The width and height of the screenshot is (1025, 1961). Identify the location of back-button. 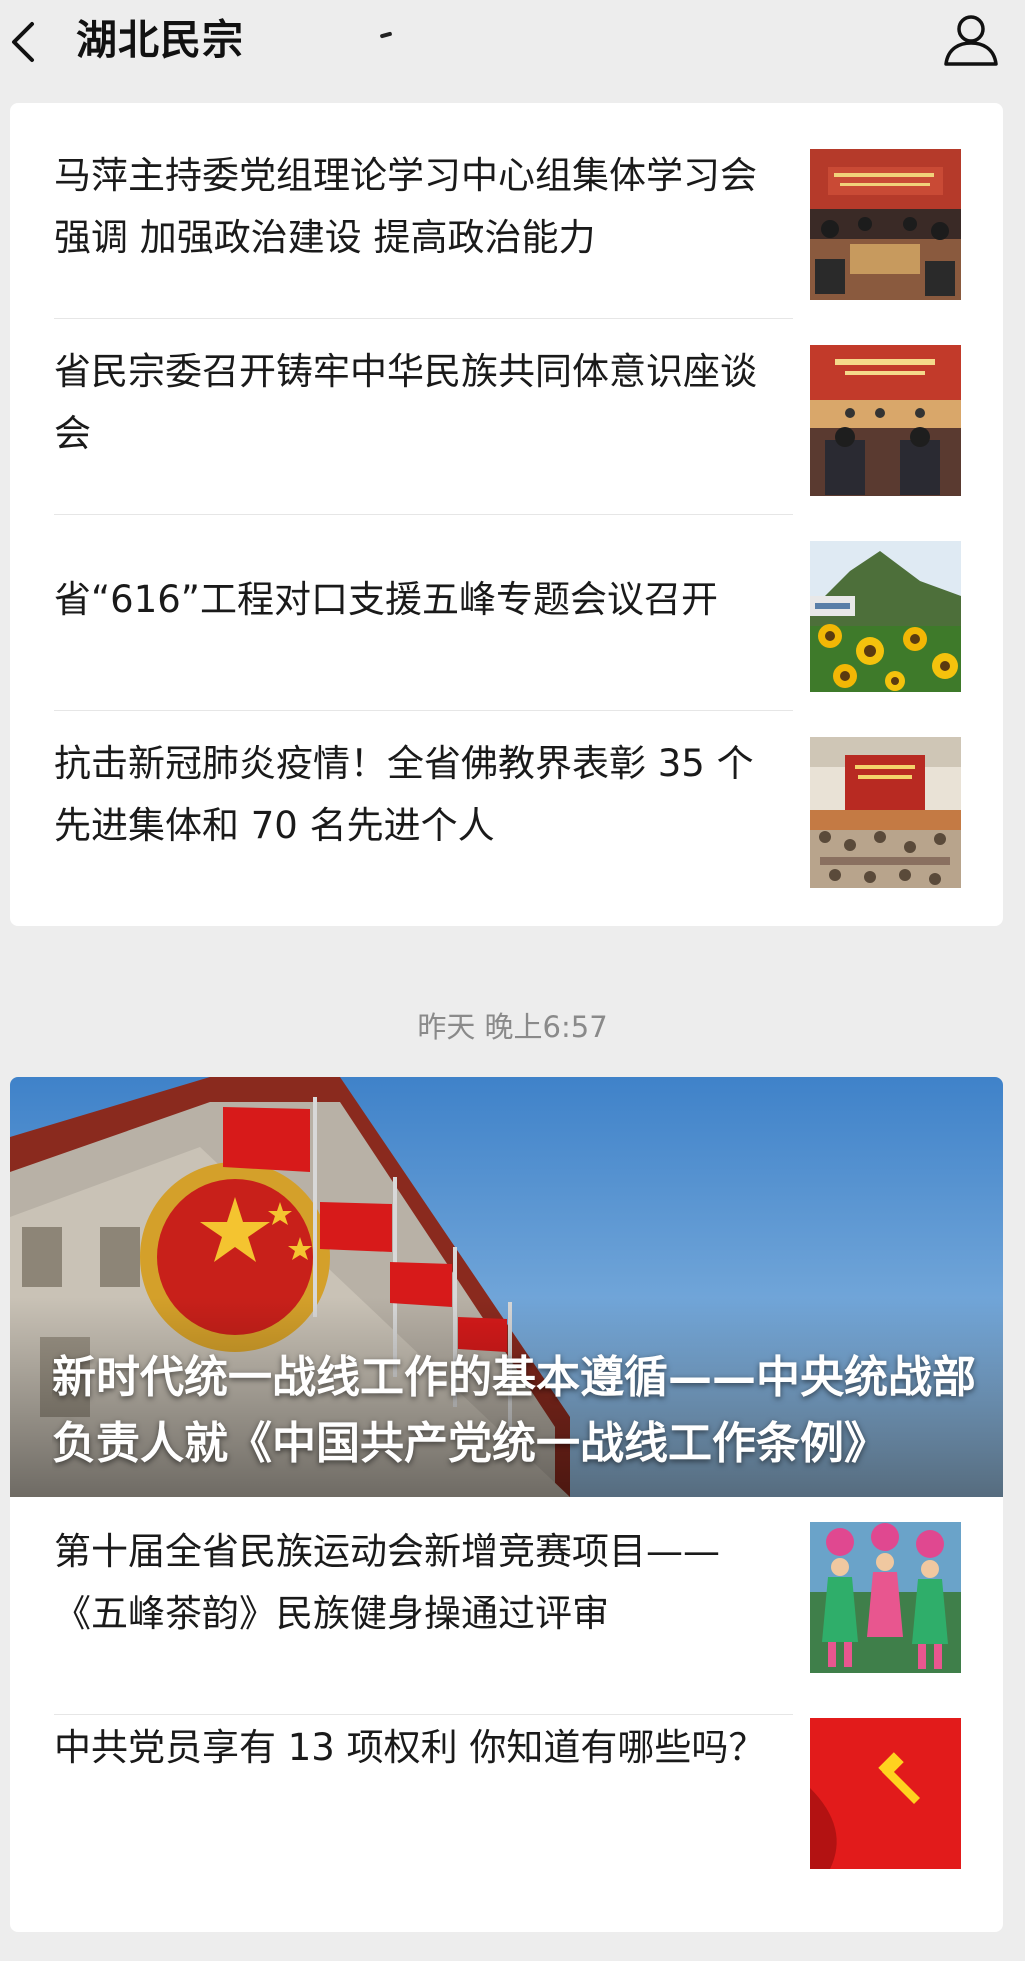
(26, 42).